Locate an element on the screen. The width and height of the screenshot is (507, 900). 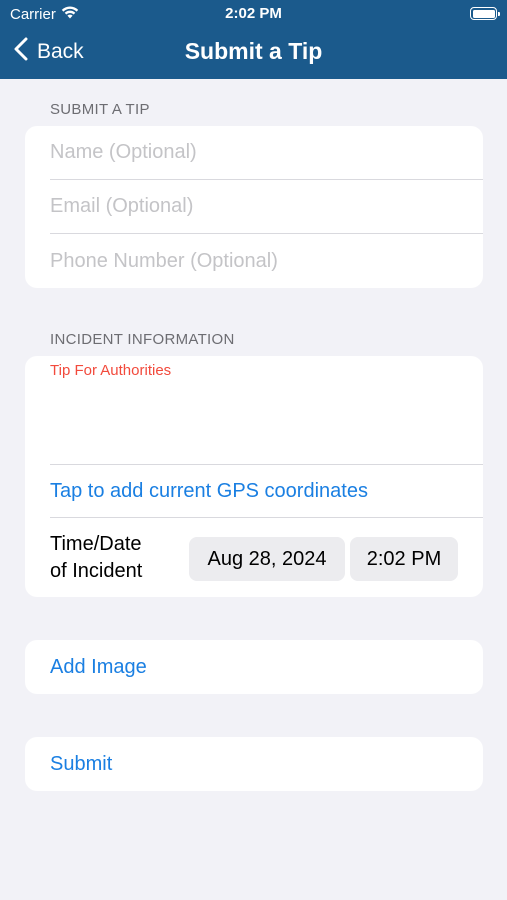
add-image-card: Add Image is located at coordinates (254, 667).